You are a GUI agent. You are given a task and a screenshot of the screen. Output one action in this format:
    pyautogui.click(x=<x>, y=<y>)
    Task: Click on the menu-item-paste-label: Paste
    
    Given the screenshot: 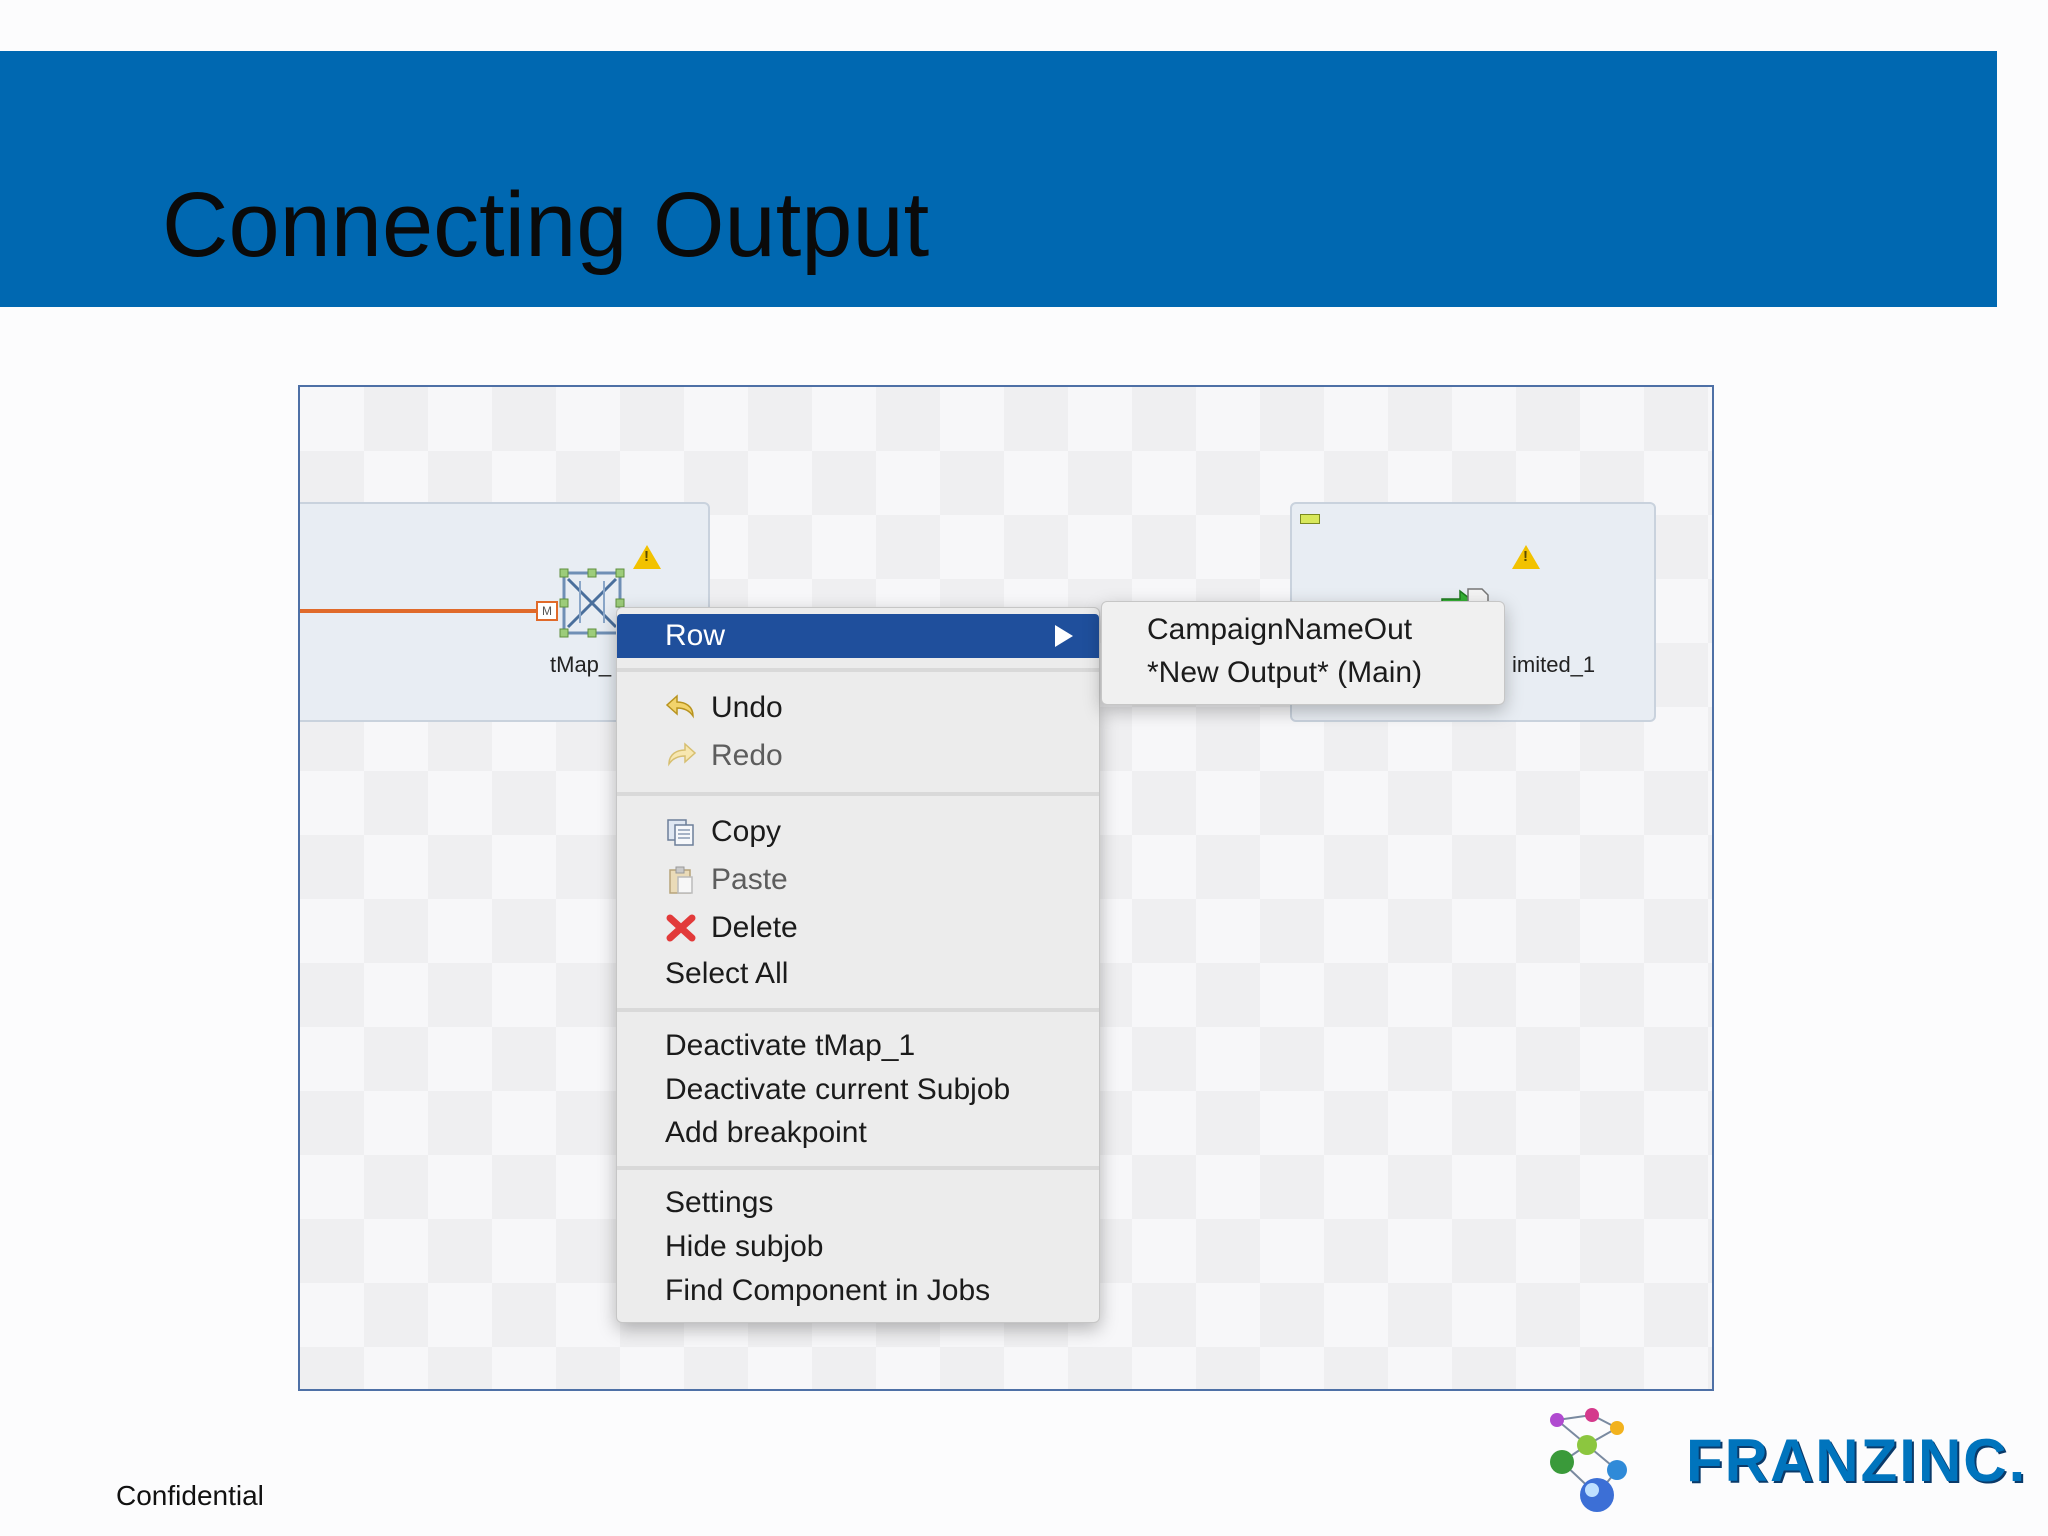 What is the action you would take?
    pyautogui.click(x=749, y=879)
    